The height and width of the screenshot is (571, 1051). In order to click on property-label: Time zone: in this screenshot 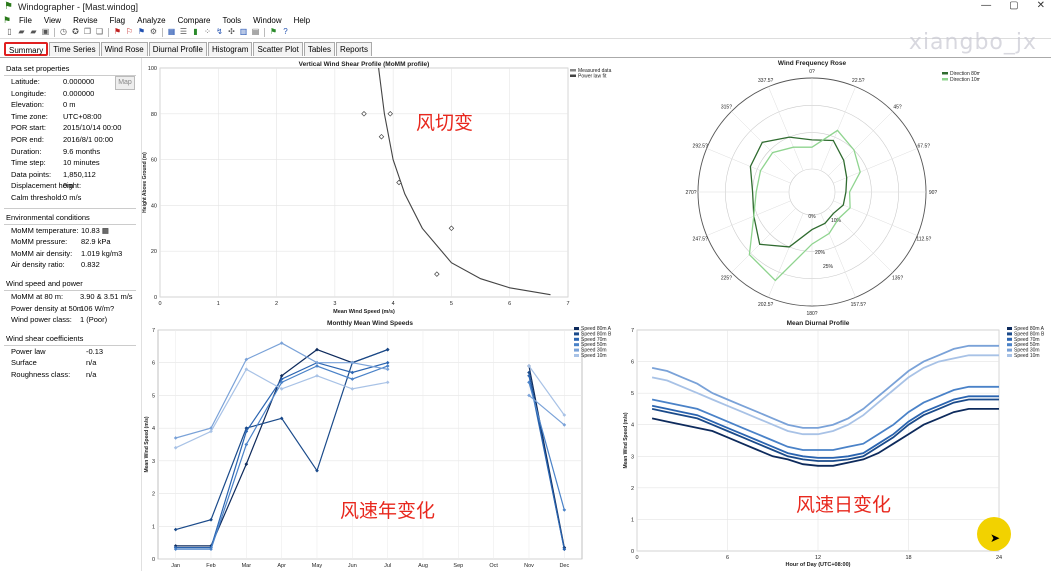, I will do `click(29, 116)`.